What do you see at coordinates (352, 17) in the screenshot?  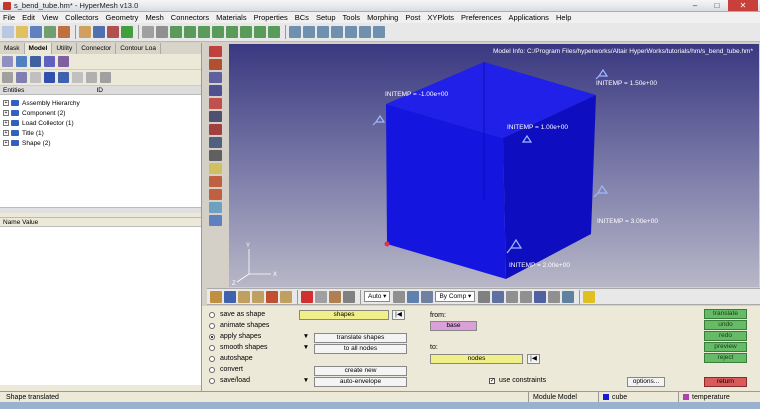 I see `menu-tools: Tools` at bounding box center [352, 17].